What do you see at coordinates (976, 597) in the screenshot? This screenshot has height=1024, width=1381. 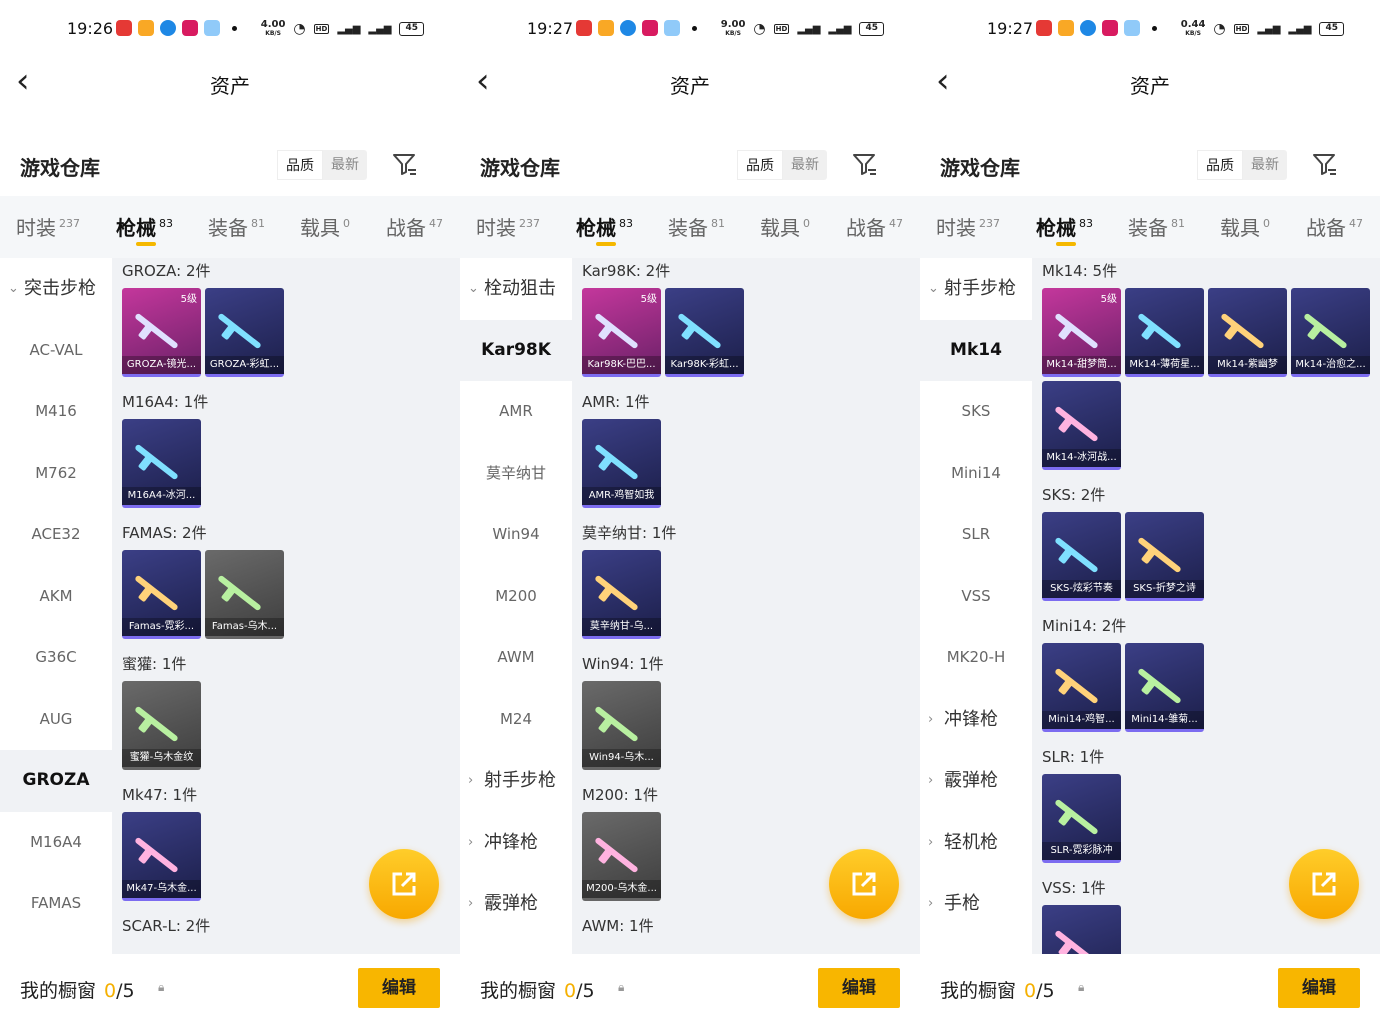 I see `sidebar-item: VSS` at bounding box center [976, 597].